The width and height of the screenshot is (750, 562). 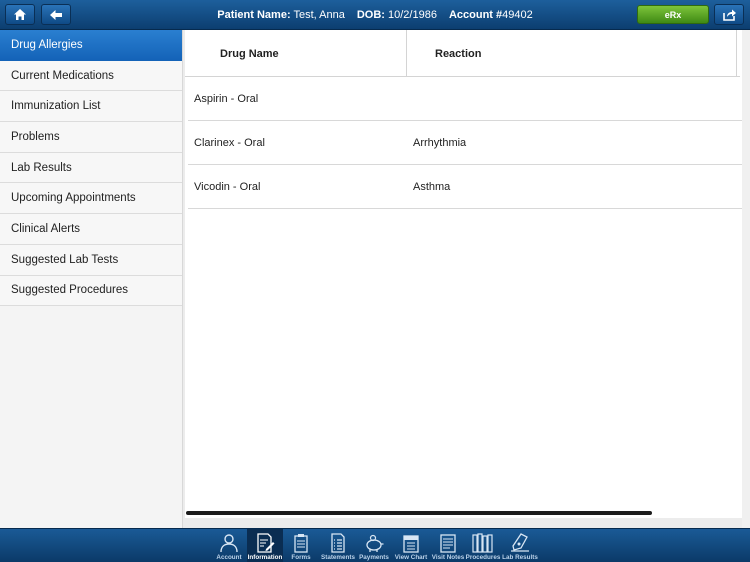 I want to click on tab-payments: Payments, so click(x=374, y=545).